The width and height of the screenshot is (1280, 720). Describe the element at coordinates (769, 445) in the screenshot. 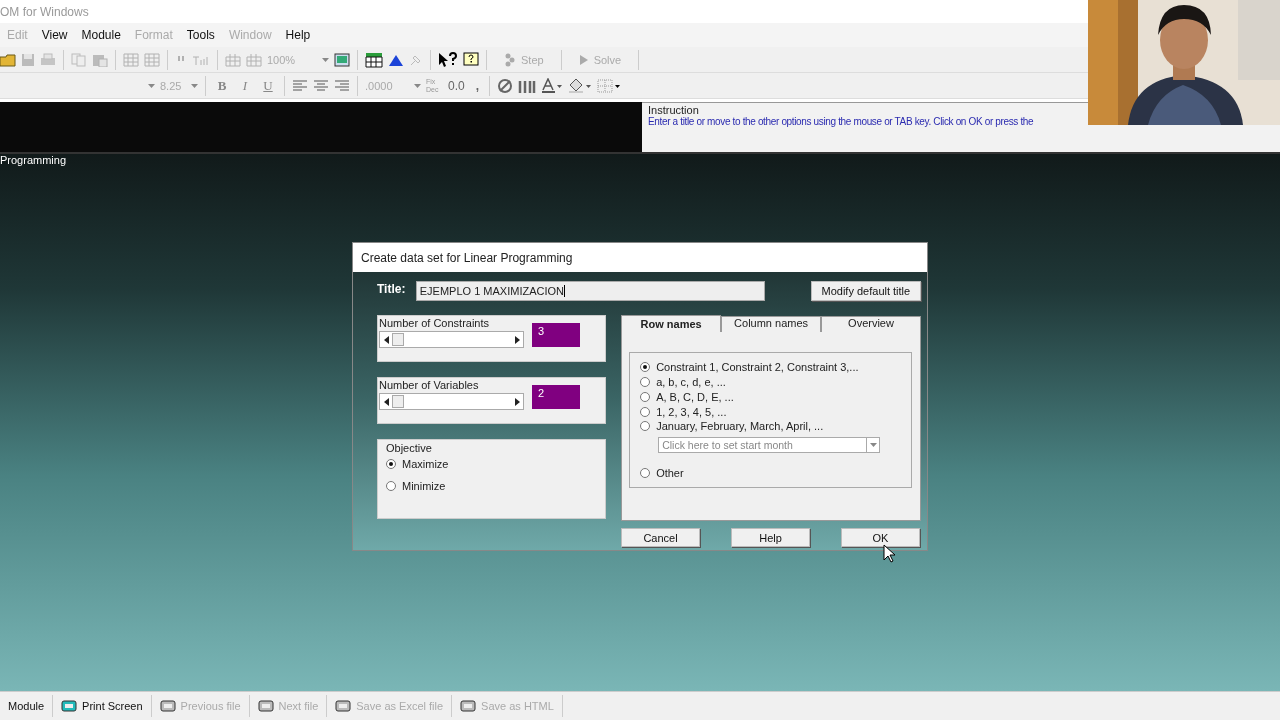

I see `month-dropdown: Click here to set start month` at that location.